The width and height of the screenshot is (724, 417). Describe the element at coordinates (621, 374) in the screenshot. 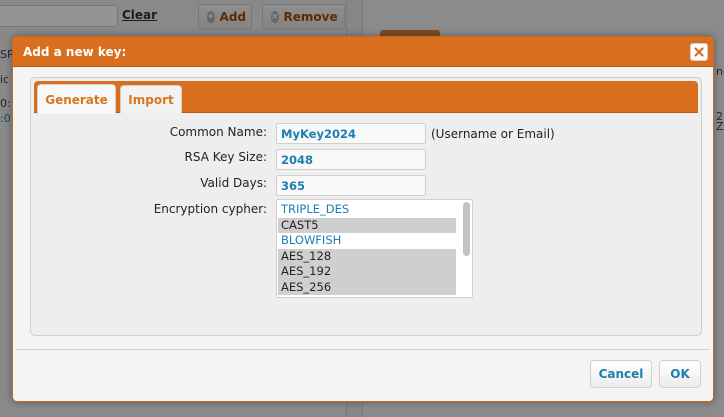

I see `cancel-button: Cancel` at that location.